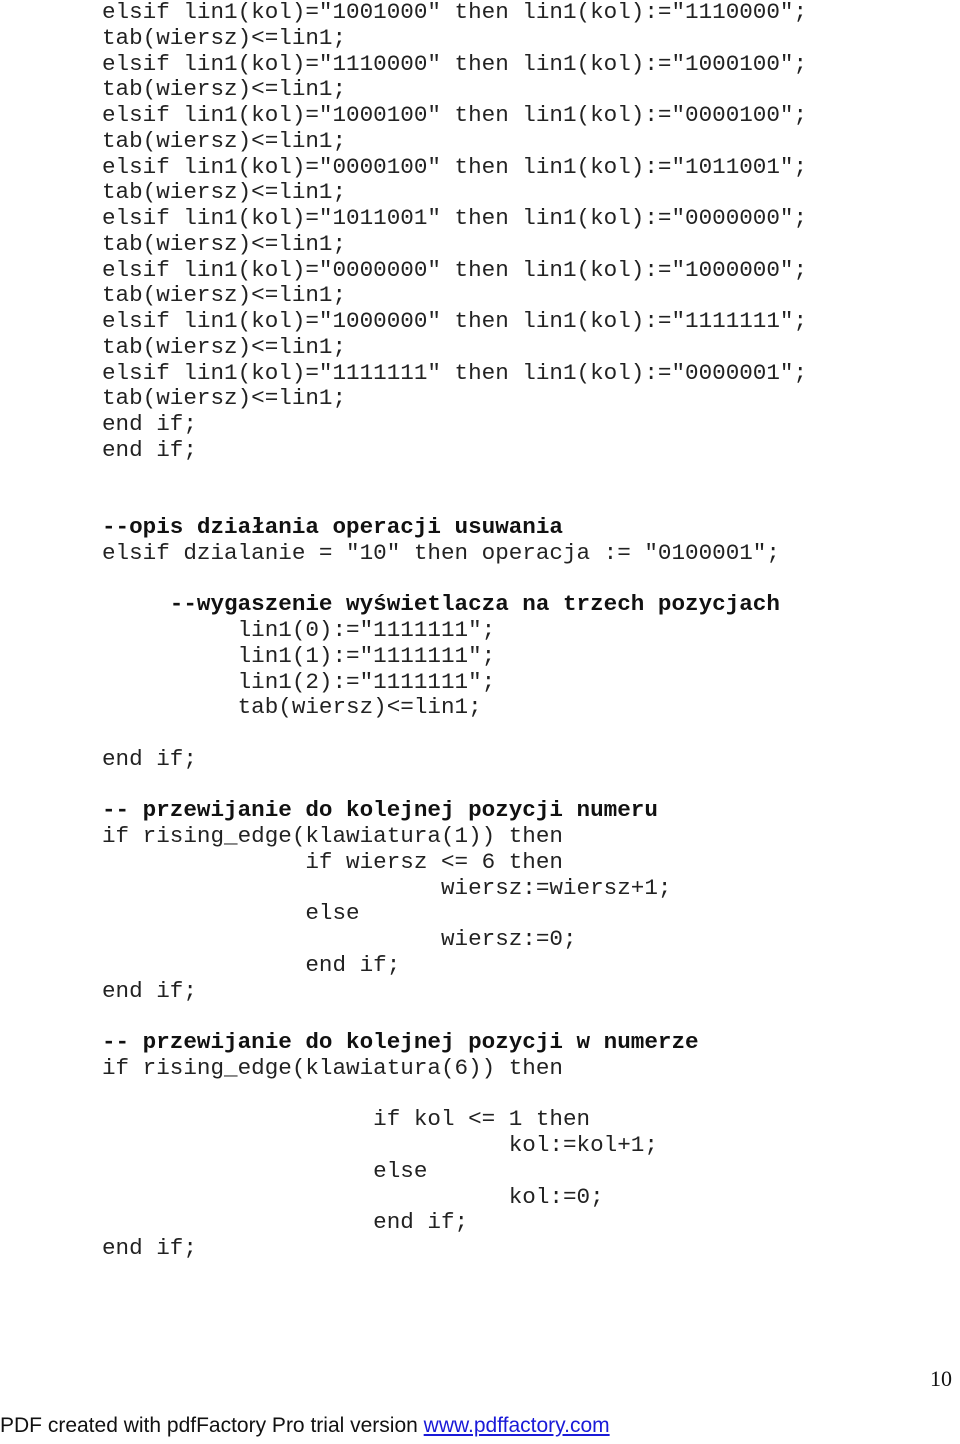  Describe the element at coordinates (339, 939) in the screenshot. I see `code-line: wiersz:=0;` at that location.